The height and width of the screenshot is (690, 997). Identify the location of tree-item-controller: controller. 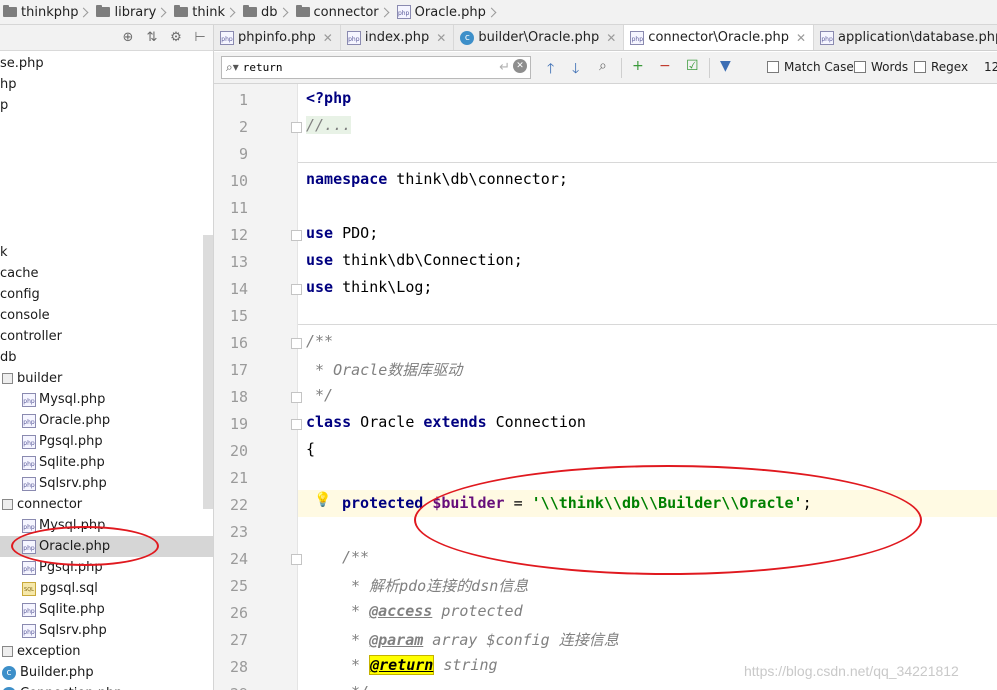
(31, 336).